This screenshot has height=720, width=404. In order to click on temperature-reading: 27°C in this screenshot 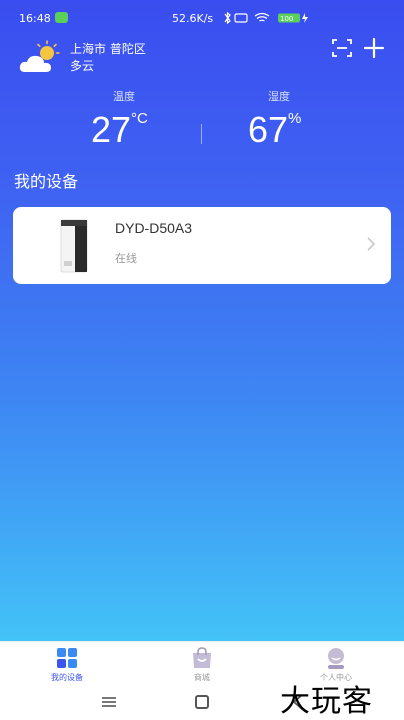, I will do `click(119, 130)`.